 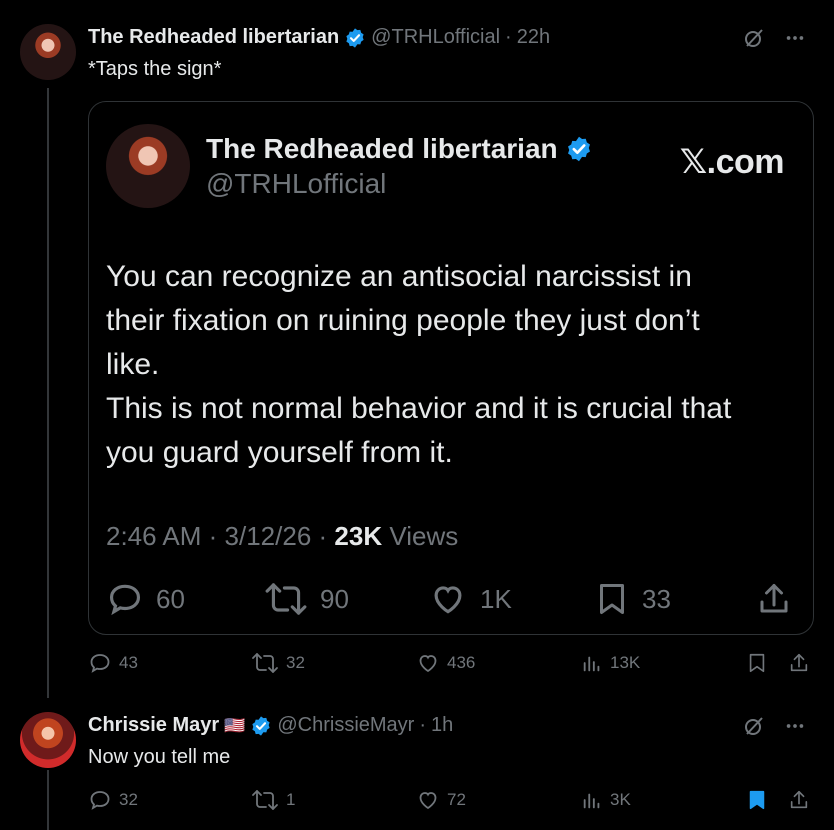 I want to click on like-button: 72, so click(x=441, y=800).